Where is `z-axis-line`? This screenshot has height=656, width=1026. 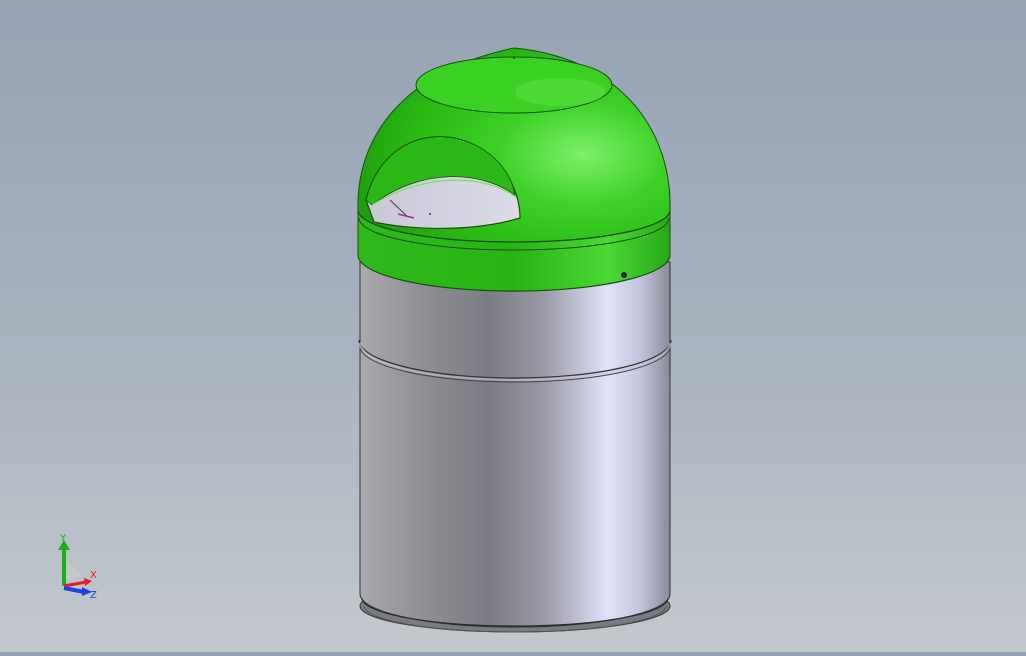 z-axis-line is located at coordinates (74, 590).